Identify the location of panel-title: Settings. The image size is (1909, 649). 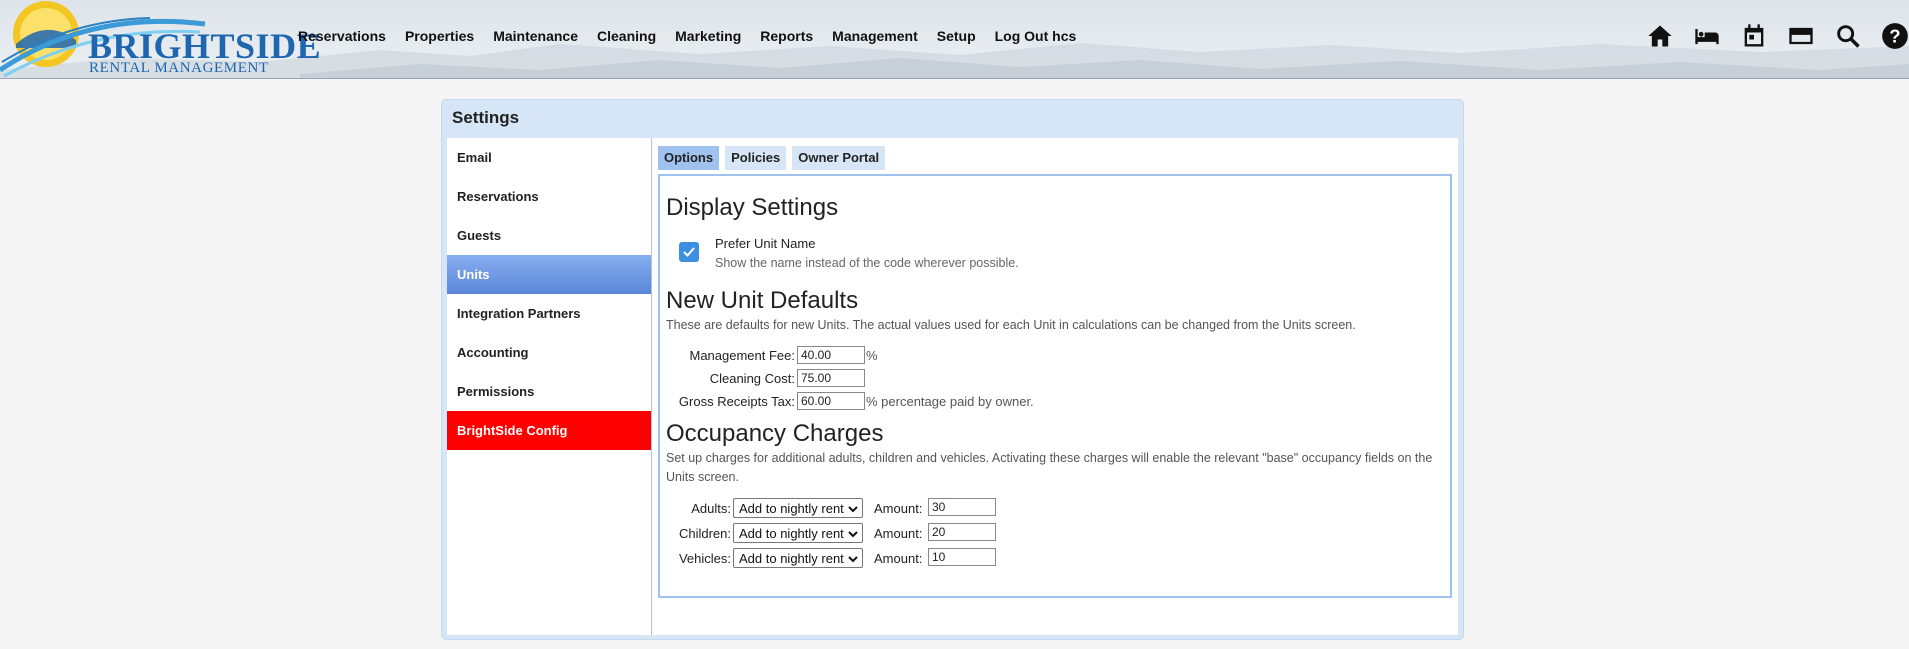
(486, 117).